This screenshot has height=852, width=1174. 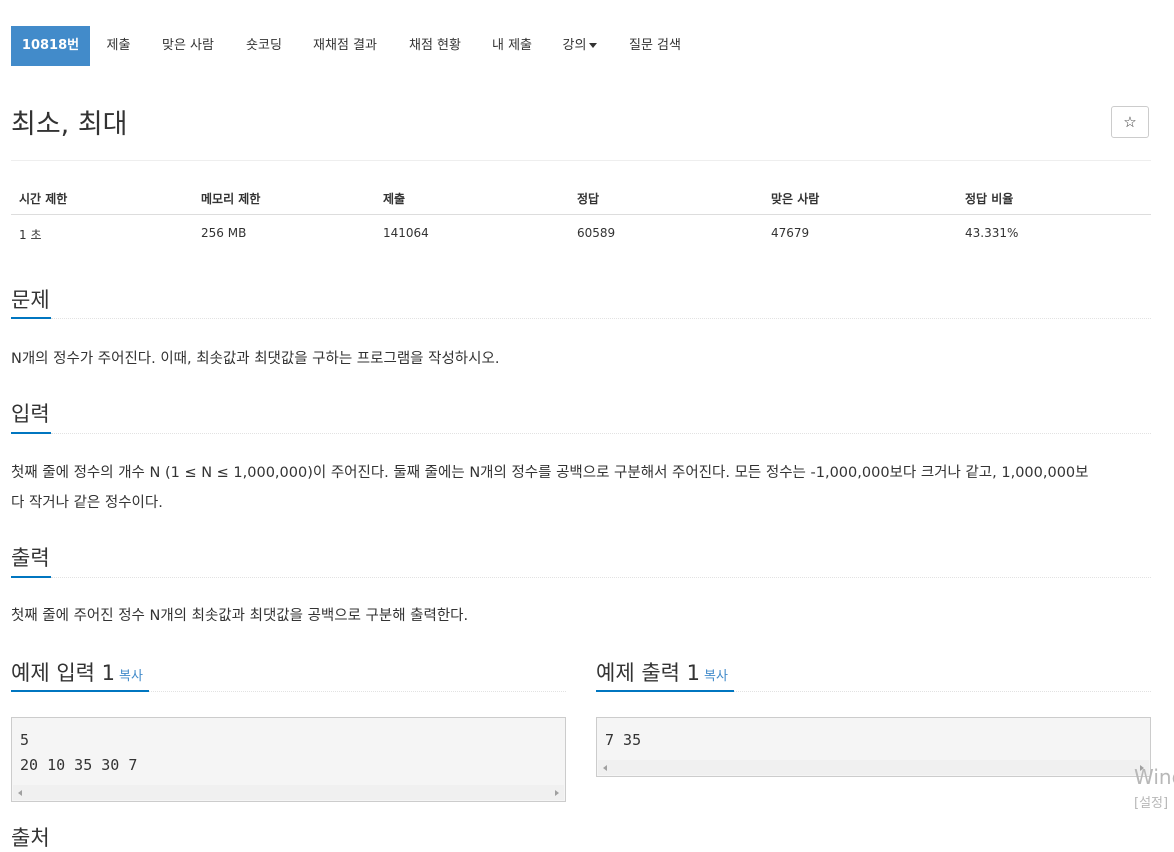 I want to click on copy-sample-output-link: 복사, so click(x=716, y=676).